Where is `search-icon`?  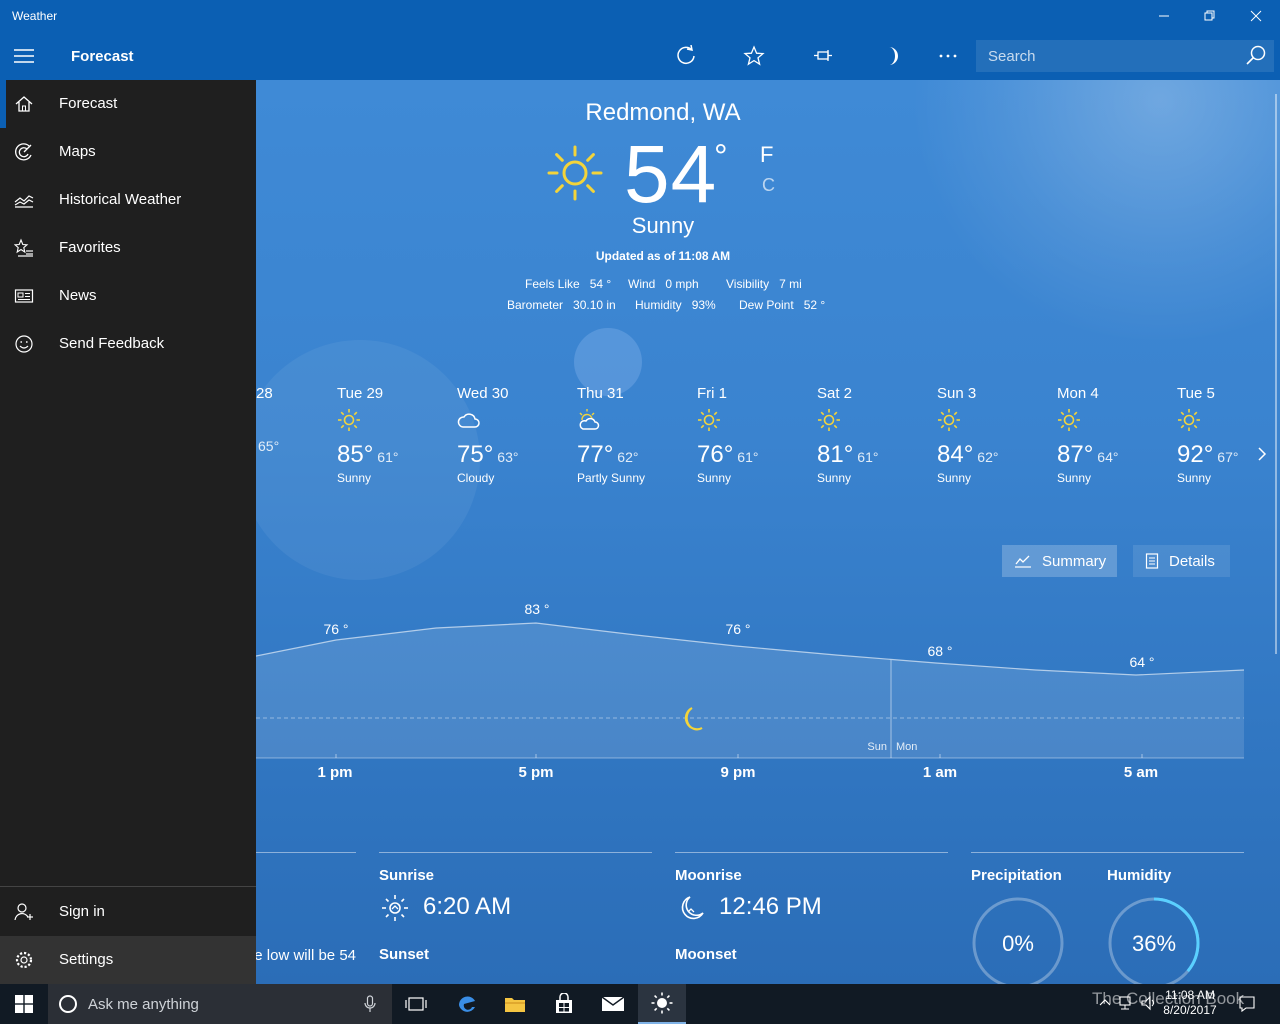
search-icon is located at coordinates (1256, 56).